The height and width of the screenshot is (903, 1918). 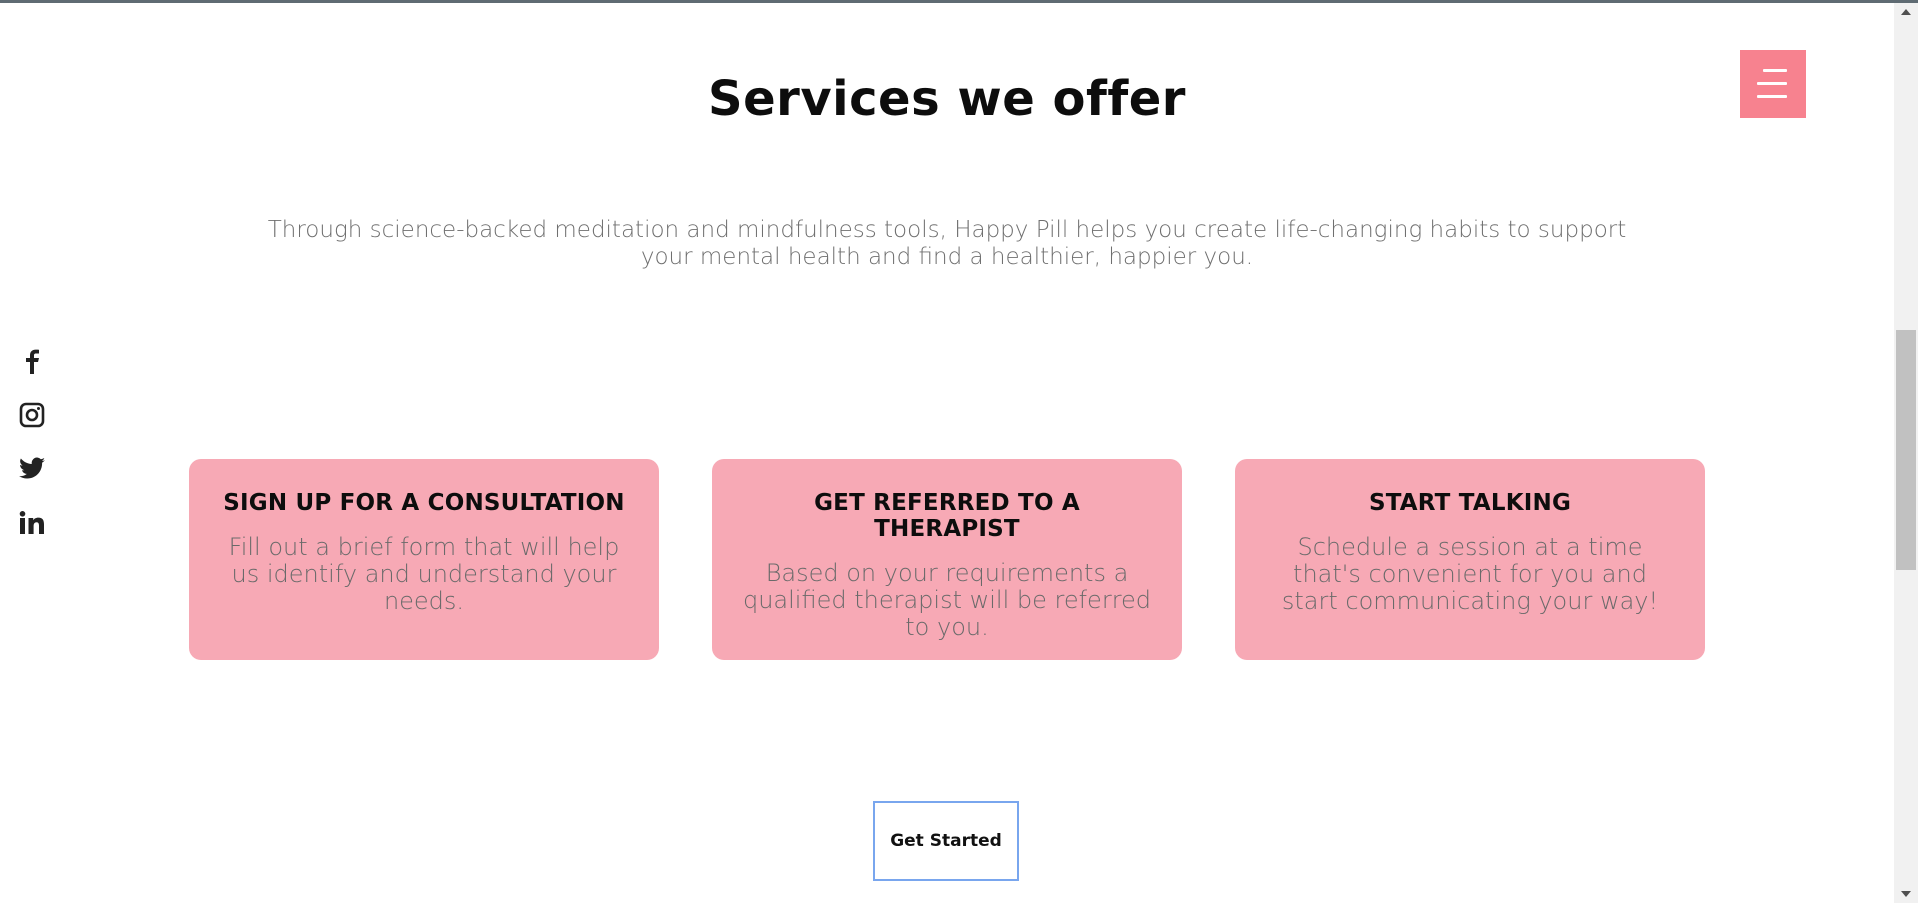 I want to click on instagram-icon, so click(x=32, y=415).